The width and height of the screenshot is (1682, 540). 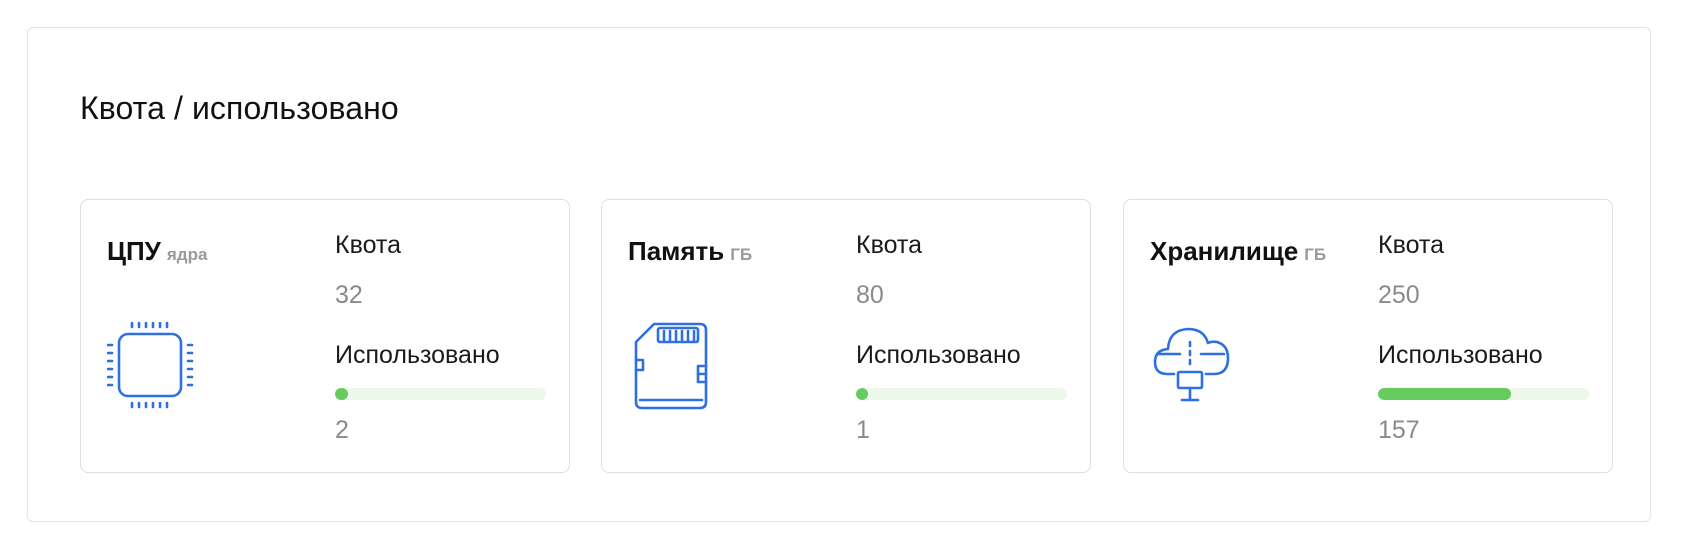 I want to click on card-memory: Память ГБ Квота 80 Использовано 1, so click(x=846, y=336).